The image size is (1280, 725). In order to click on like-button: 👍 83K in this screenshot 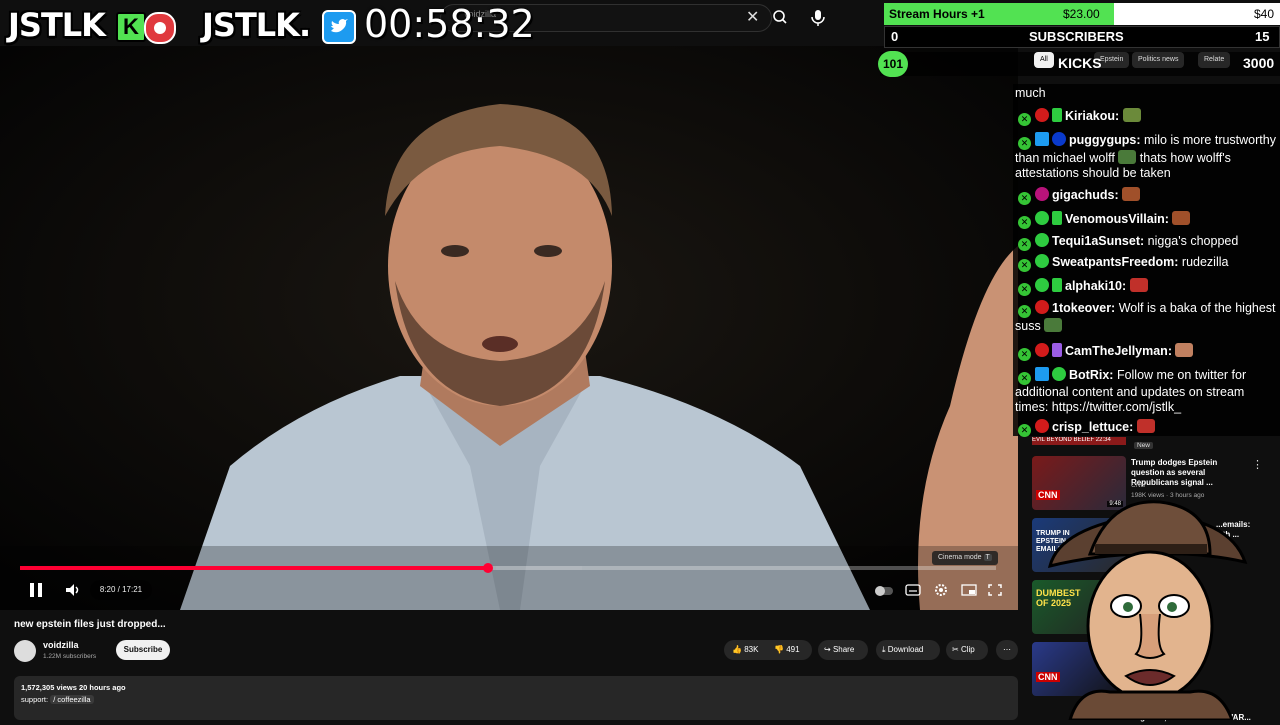, I will do `click(745, 650)`.